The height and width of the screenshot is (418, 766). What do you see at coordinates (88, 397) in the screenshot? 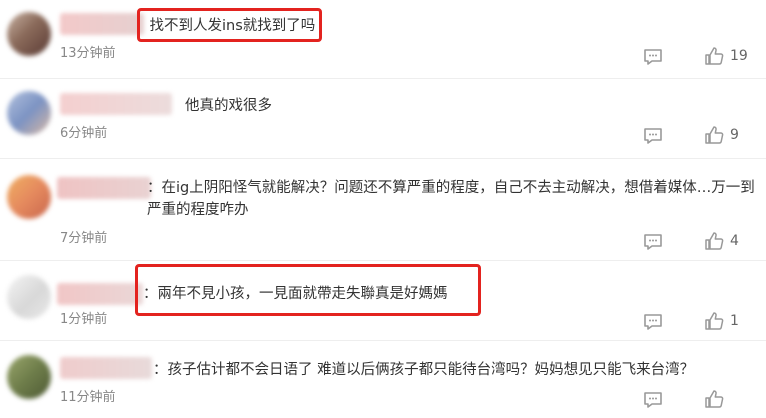
I see `comment-time: 11分钟前` at bounding box center [88, 397].